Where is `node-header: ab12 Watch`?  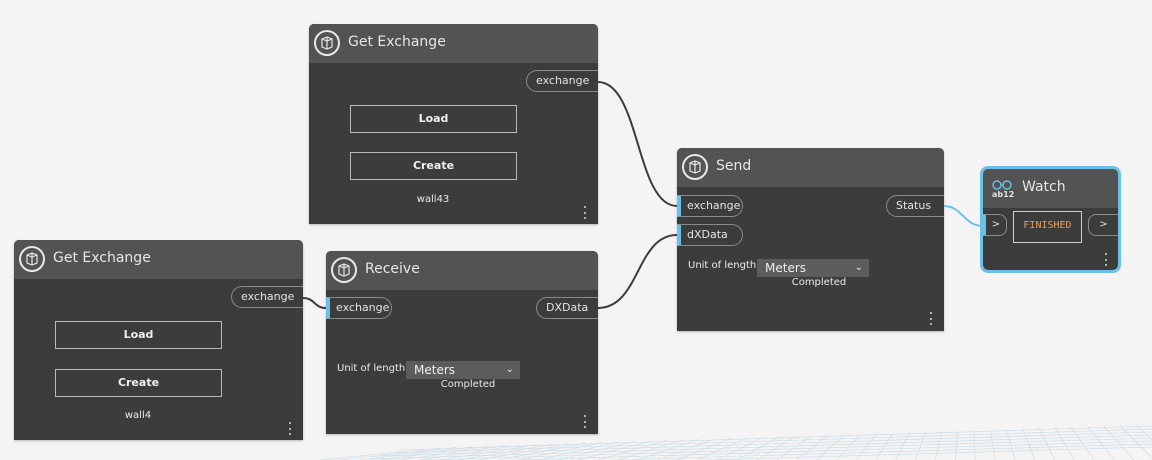
node-header: ab12 Watch is located at coordinates (1050, 188).